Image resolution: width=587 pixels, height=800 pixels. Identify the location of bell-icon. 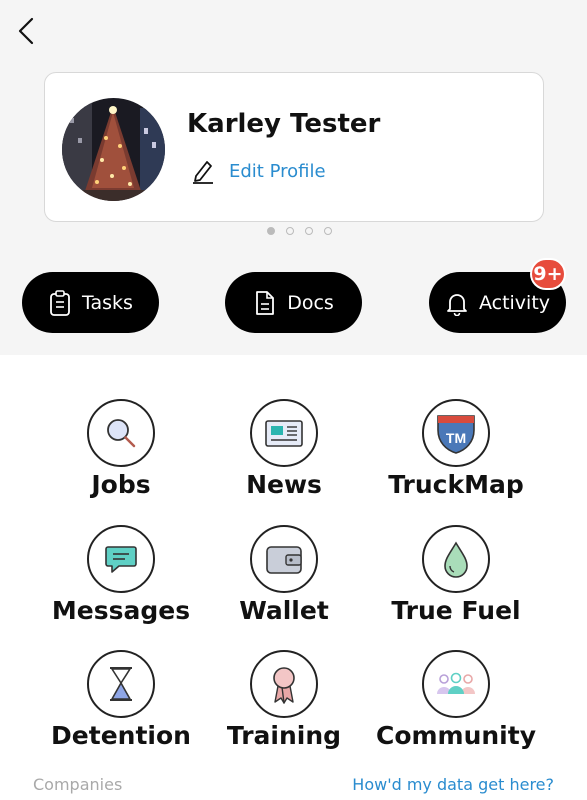
(457, 303).